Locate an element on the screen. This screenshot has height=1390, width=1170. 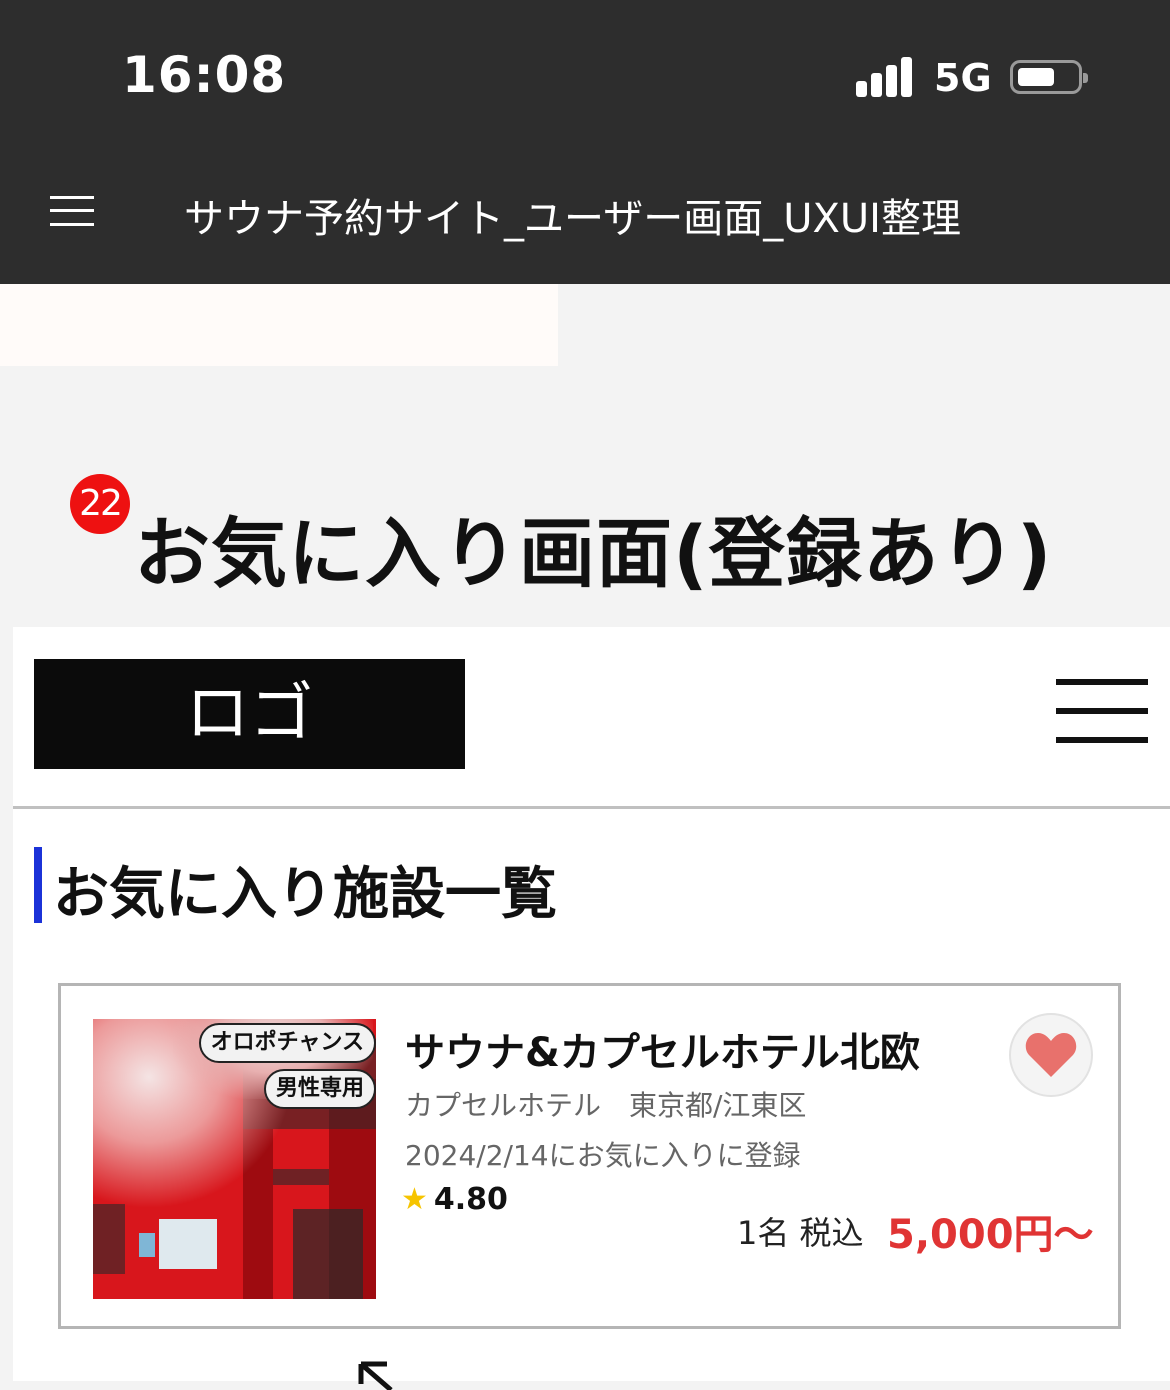
facility-photo: オロポチャンス 男性専用 is located at coordinates (234, 1159).